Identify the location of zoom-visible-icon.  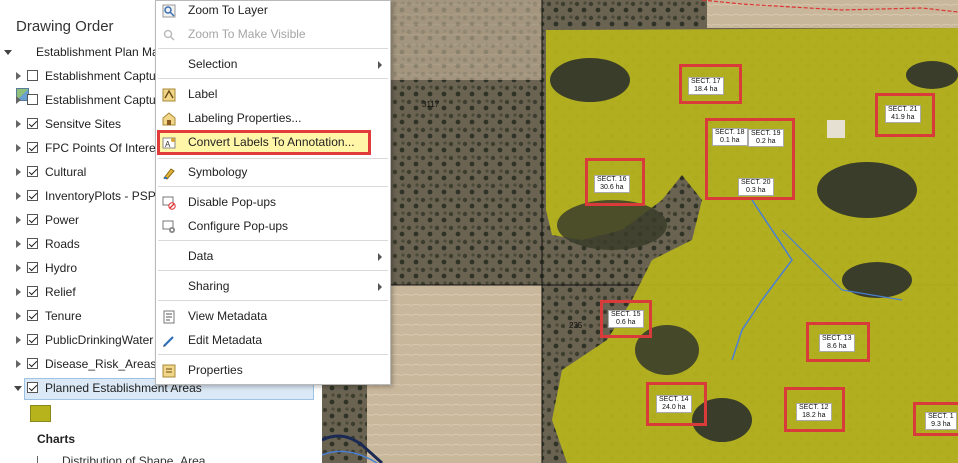
(169, 35).